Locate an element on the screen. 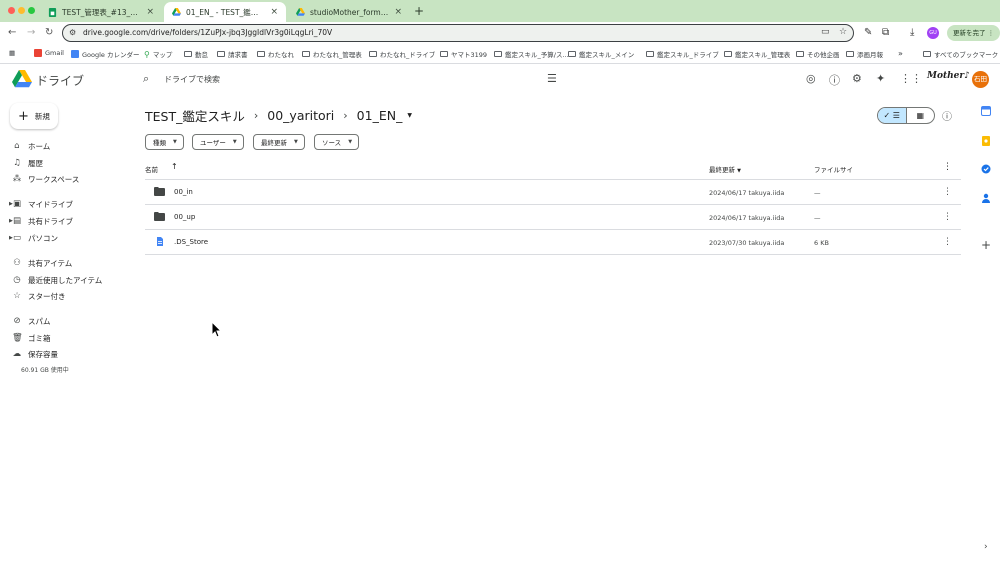 The image size is (1000, 563). forward-icon: → is located at coordinates (31, 32).